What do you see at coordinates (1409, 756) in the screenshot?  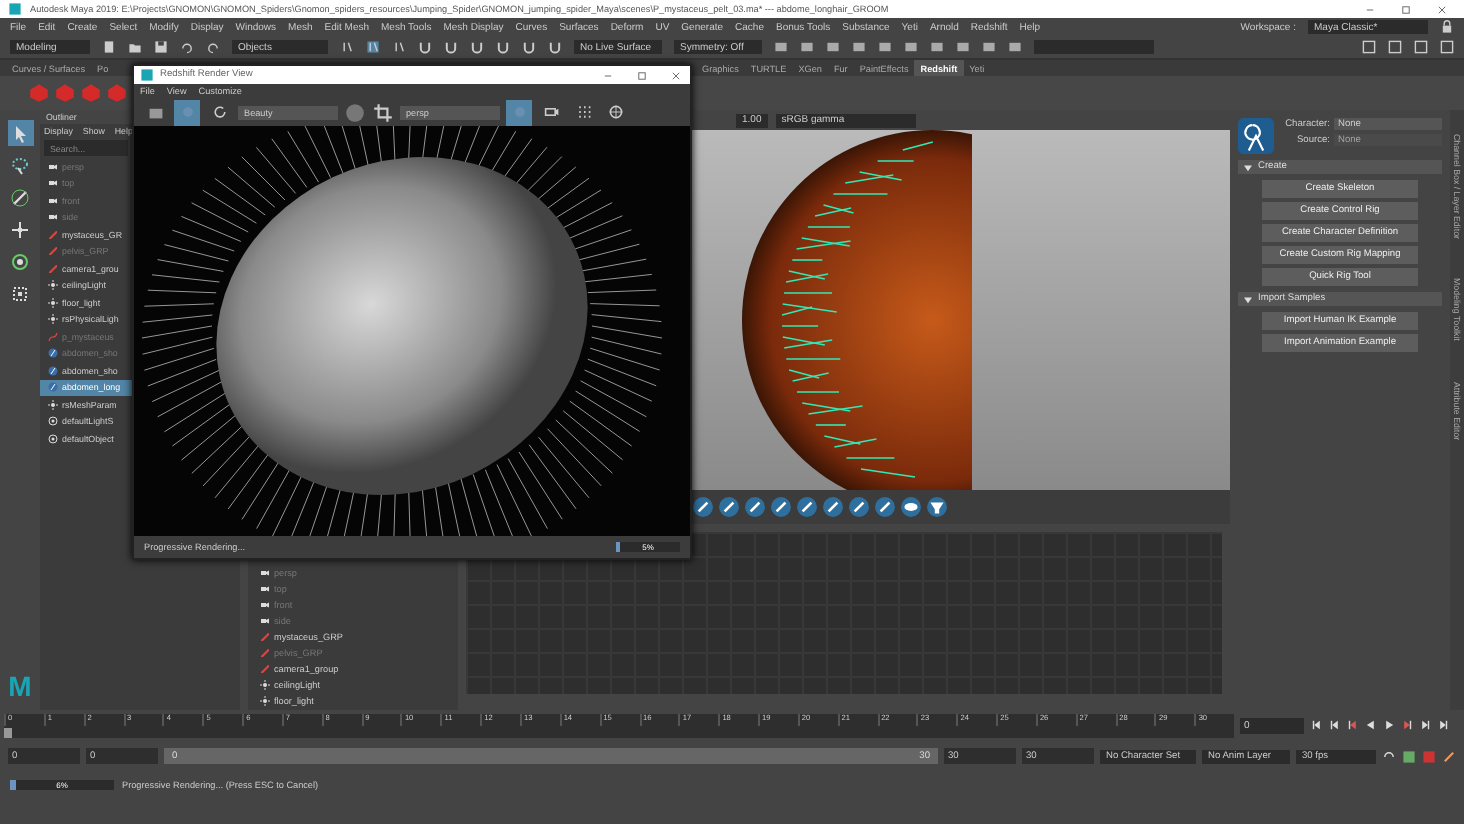 I see `key-icon` at bounding box center [1409, 756].